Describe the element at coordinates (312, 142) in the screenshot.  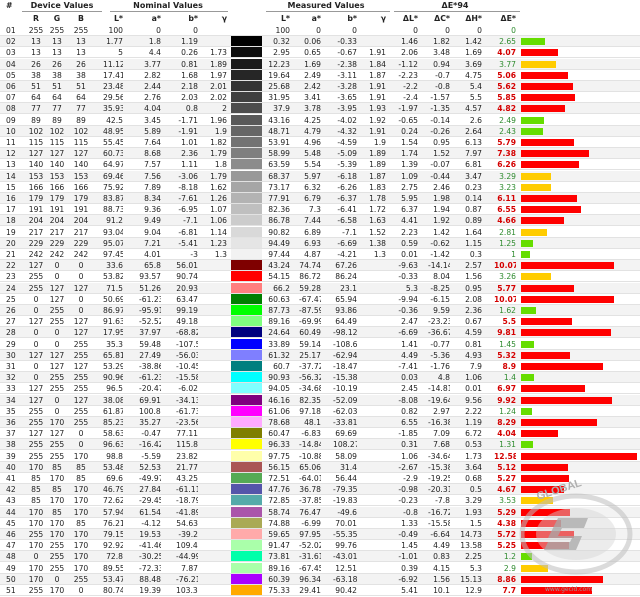
I see `cell-measured-a: 4.96` at that location.